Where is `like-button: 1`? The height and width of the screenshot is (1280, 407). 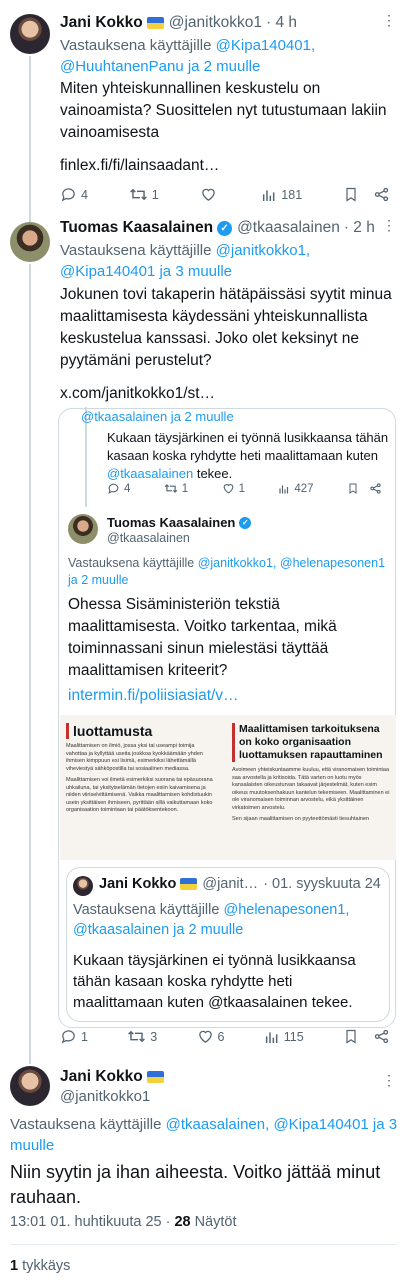 like-button: 1 is located at coordinates (233, 488).